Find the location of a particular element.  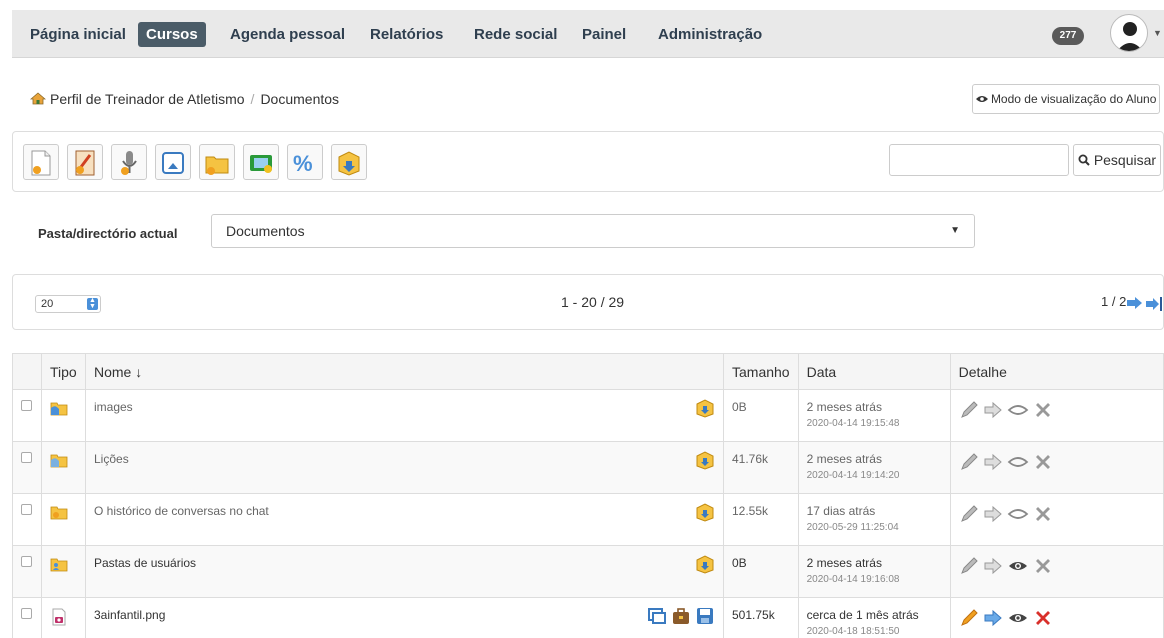

current-folder-select: Documentos ▼ is located at coordinates (593, 231).